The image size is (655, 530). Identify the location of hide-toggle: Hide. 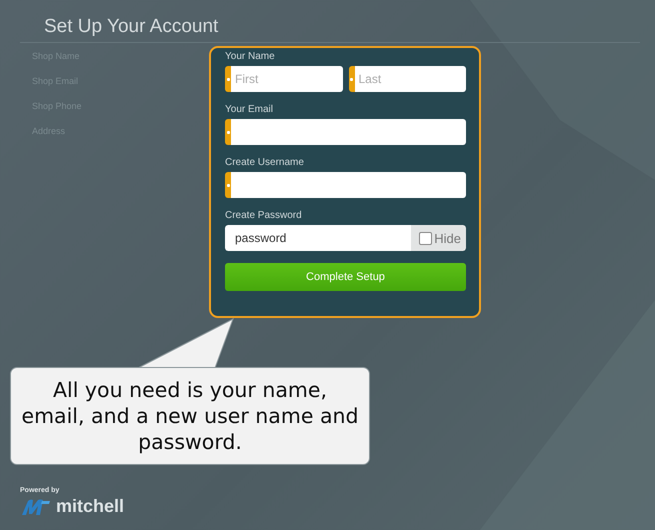
(438, 238).